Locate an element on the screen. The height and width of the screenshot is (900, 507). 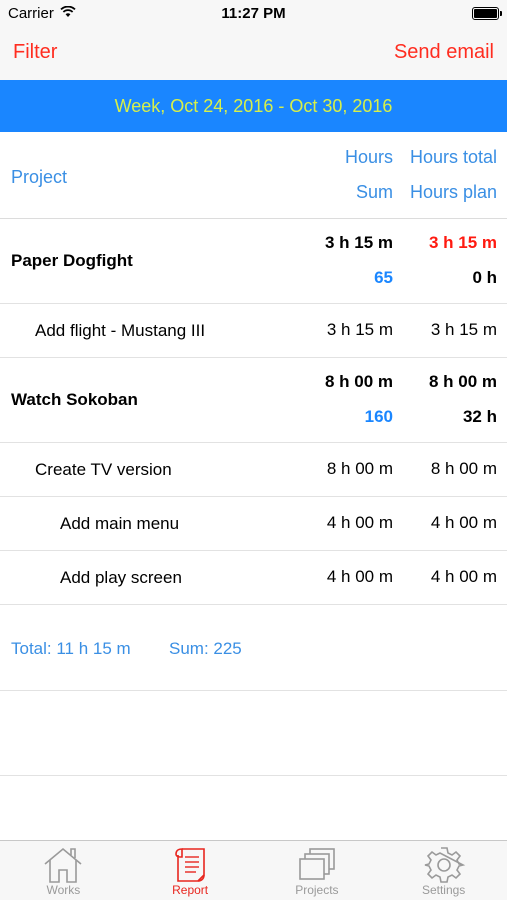
report-table-header: Project Hours Hours total Sum Hours plan is located at coordinates (253, 175).